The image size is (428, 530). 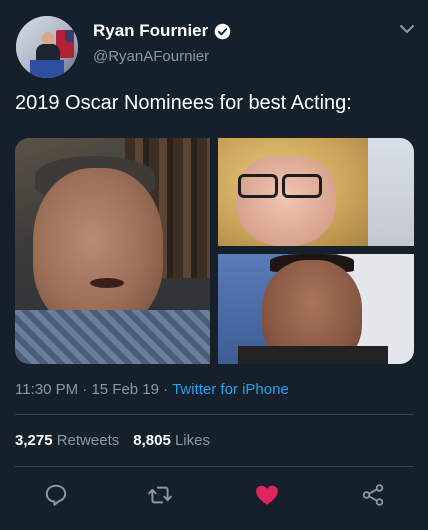 I want to click on share-icon, so click(x=373, y=495).